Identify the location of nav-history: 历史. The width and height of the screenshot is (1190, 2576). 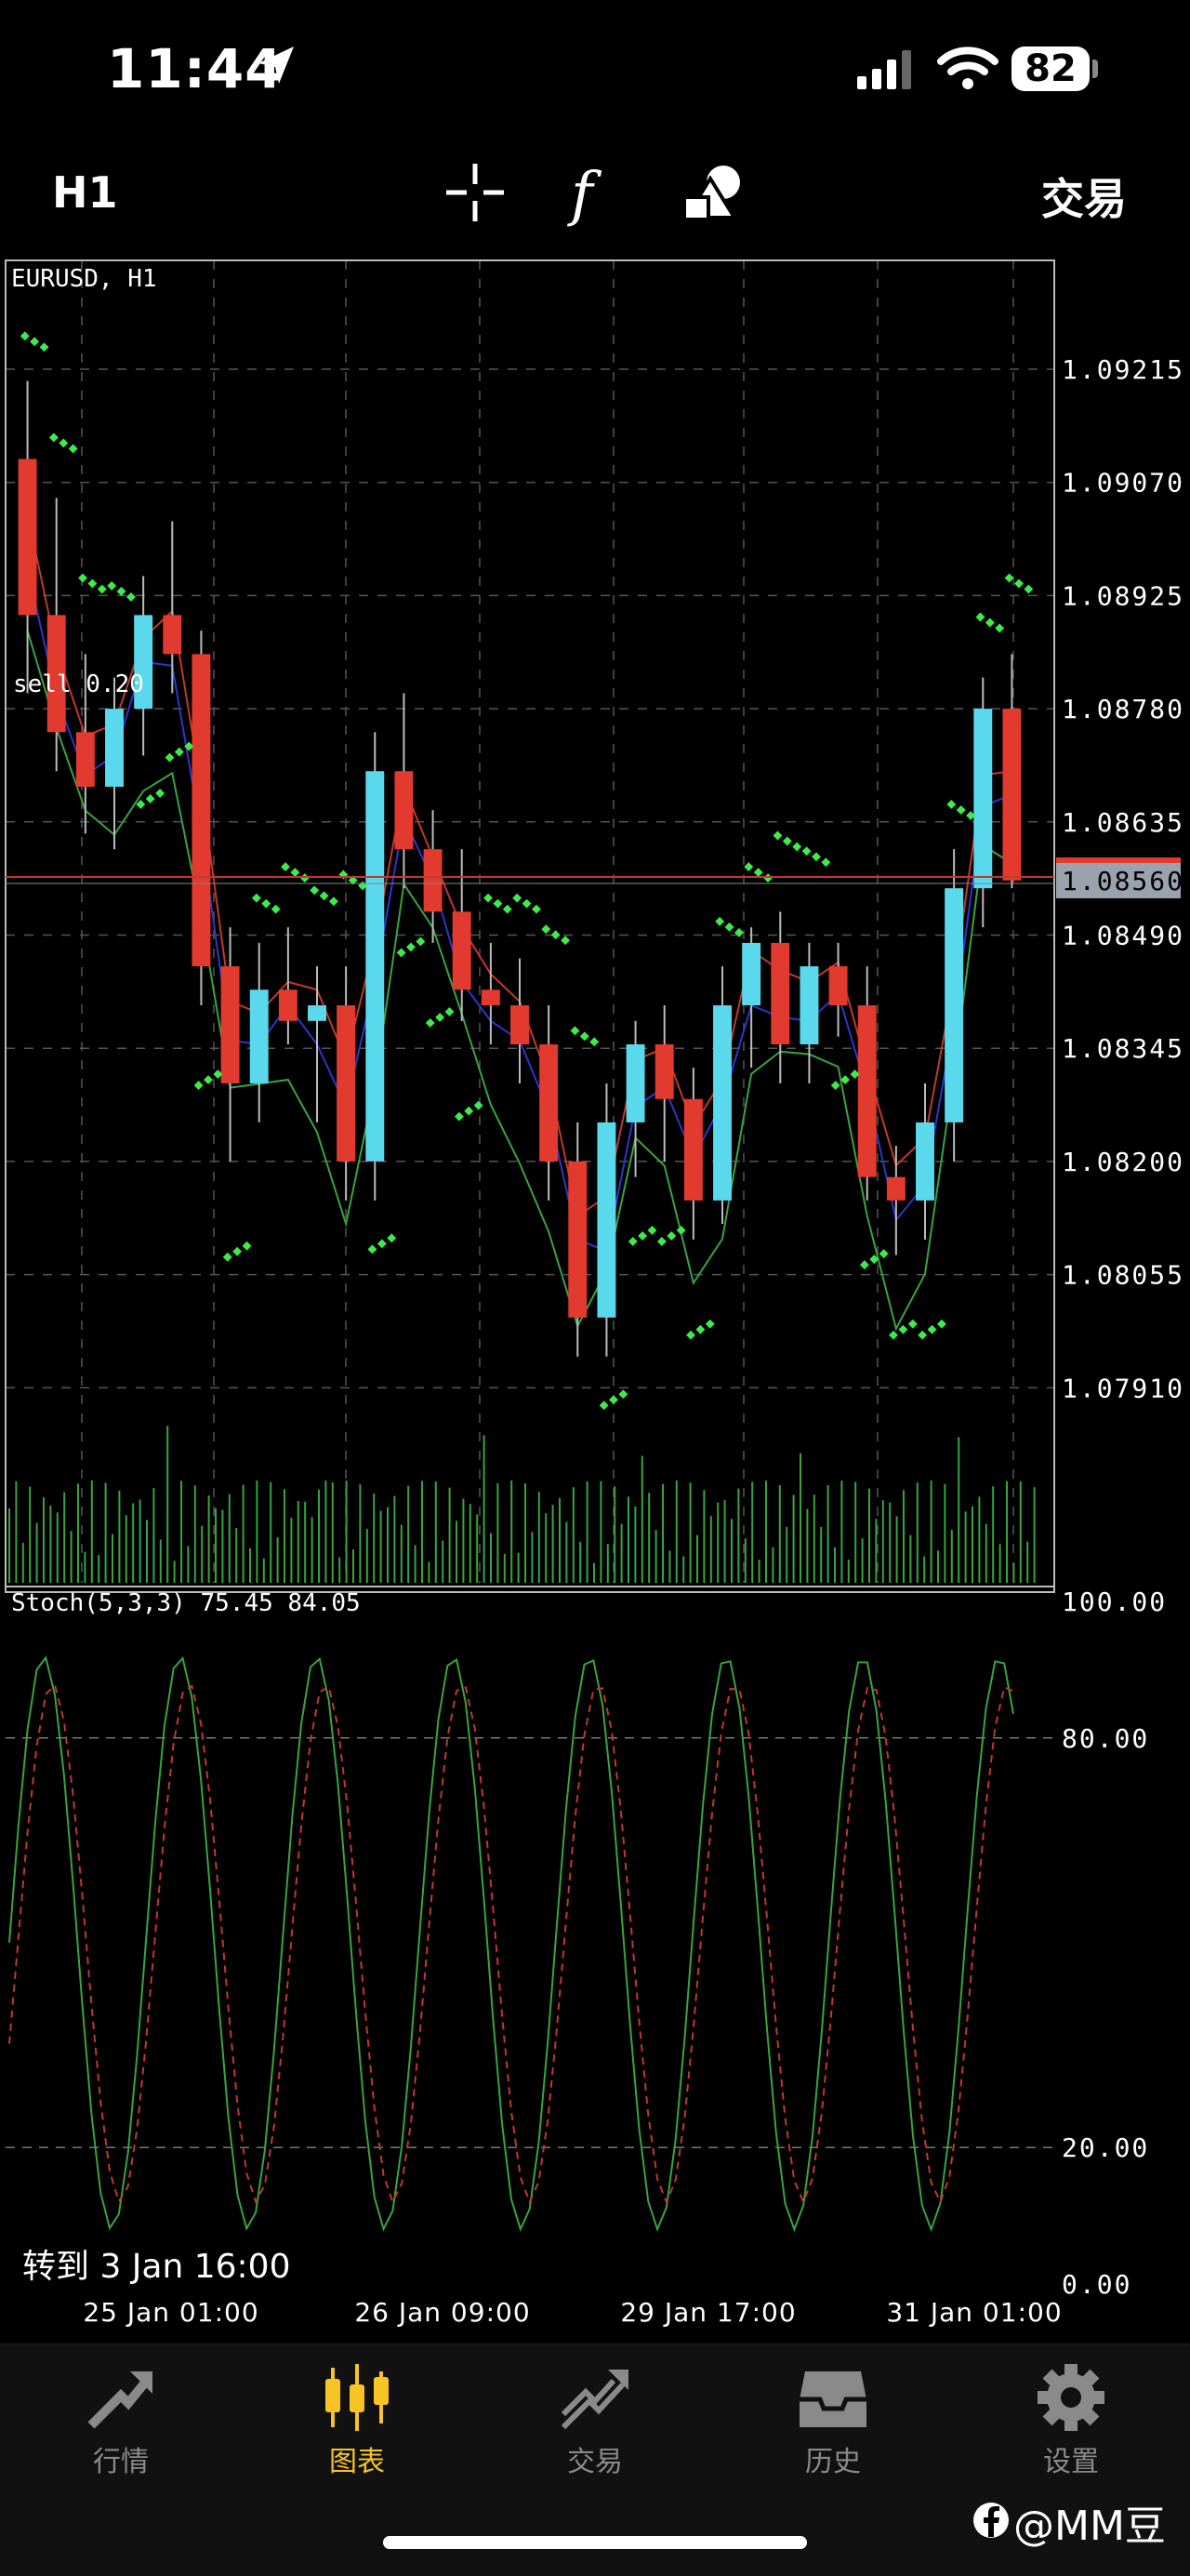
(833, 2420).